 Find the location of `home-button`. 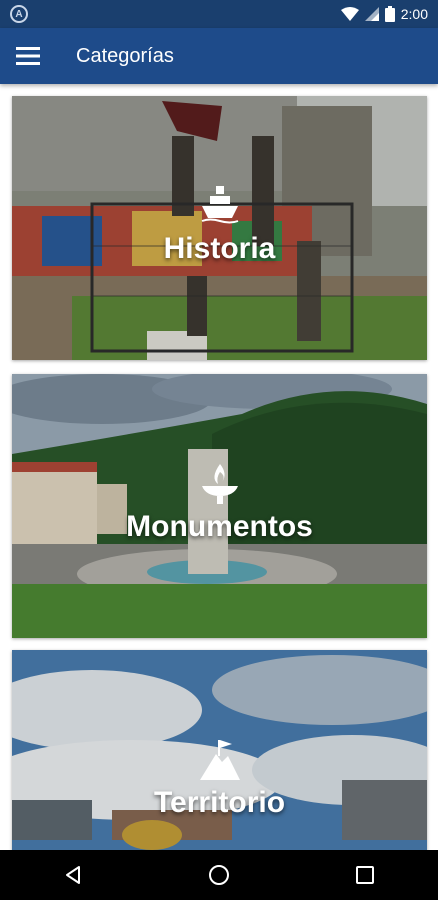

home-button is located at coordinates (219, 875).